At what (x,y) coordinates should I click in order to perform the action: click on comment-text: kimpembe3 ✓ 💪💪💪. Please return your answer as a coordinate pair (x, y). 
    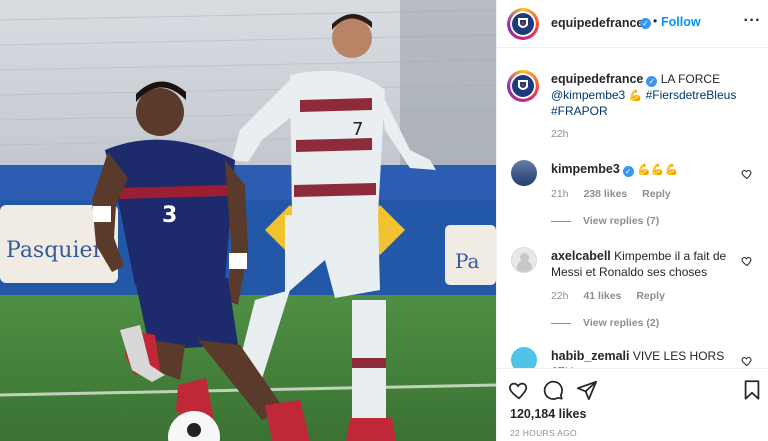
    Looking at the image, I should click on (646, 170).